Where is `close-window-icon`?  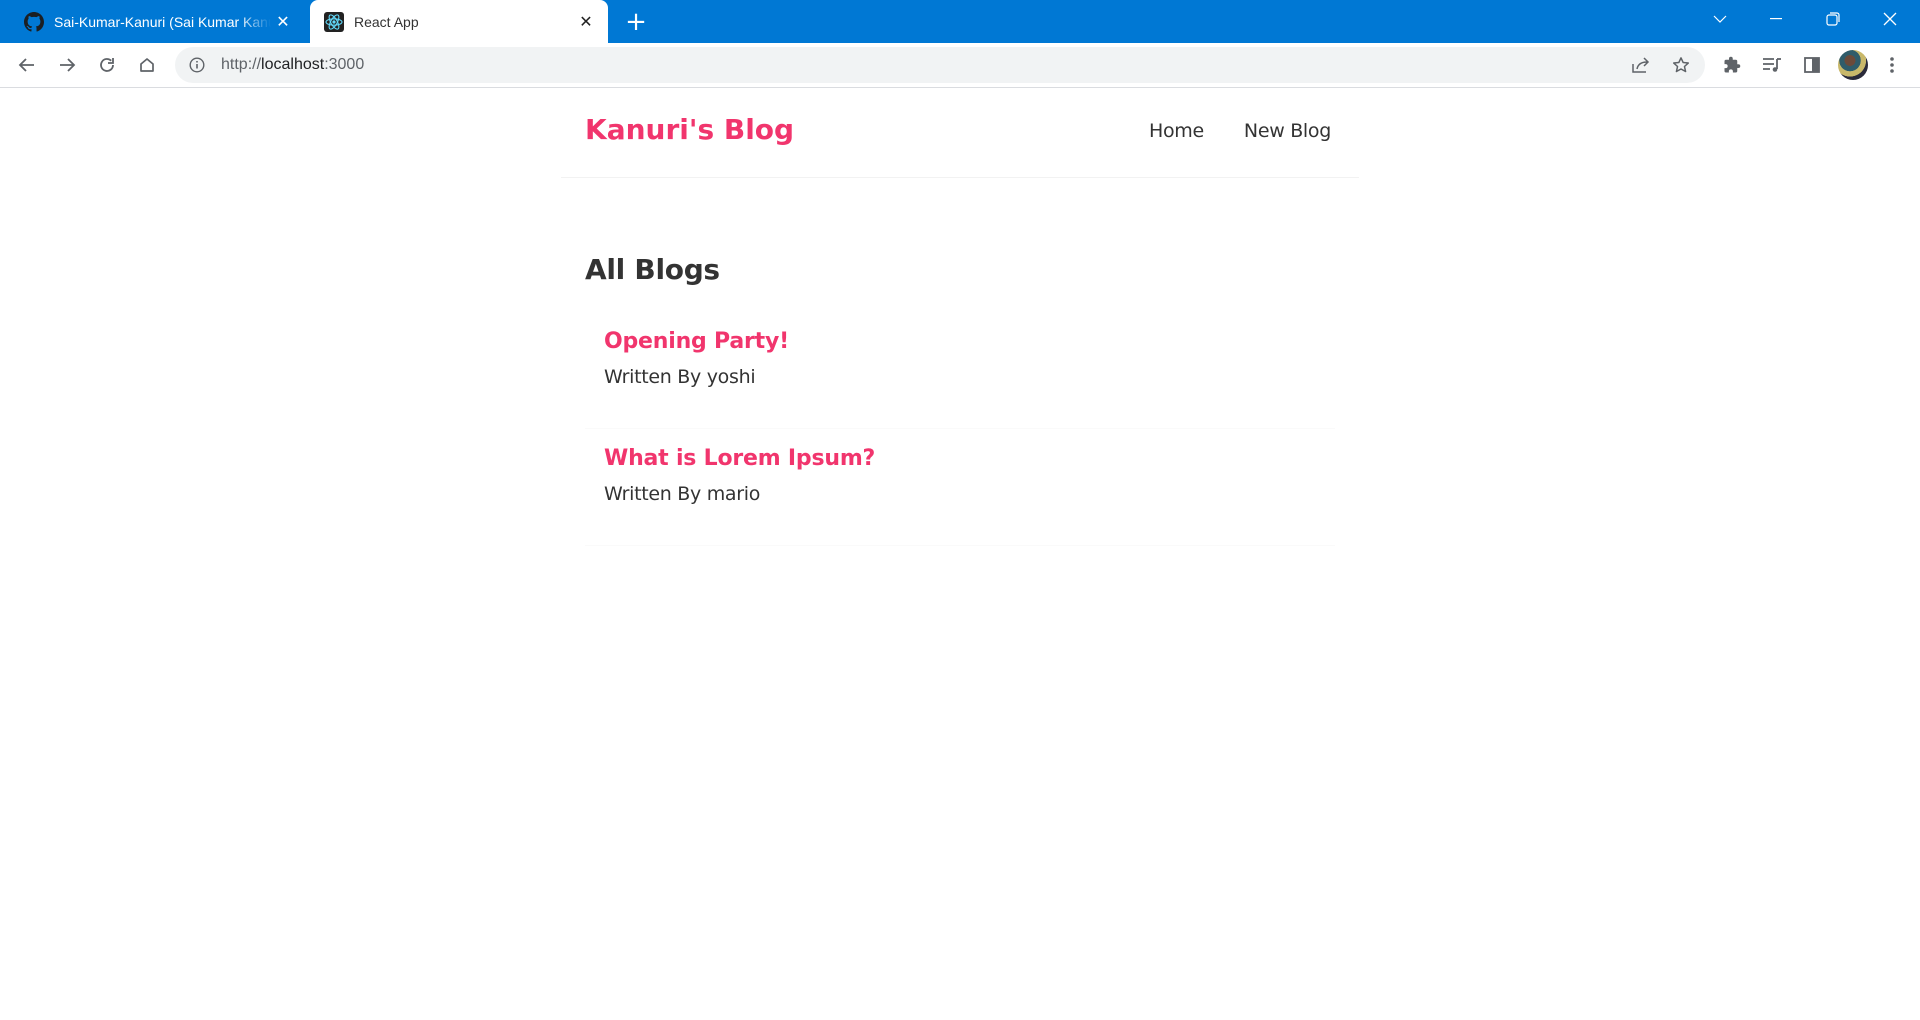
close-window-icon is located at coordinates (1890, 19).